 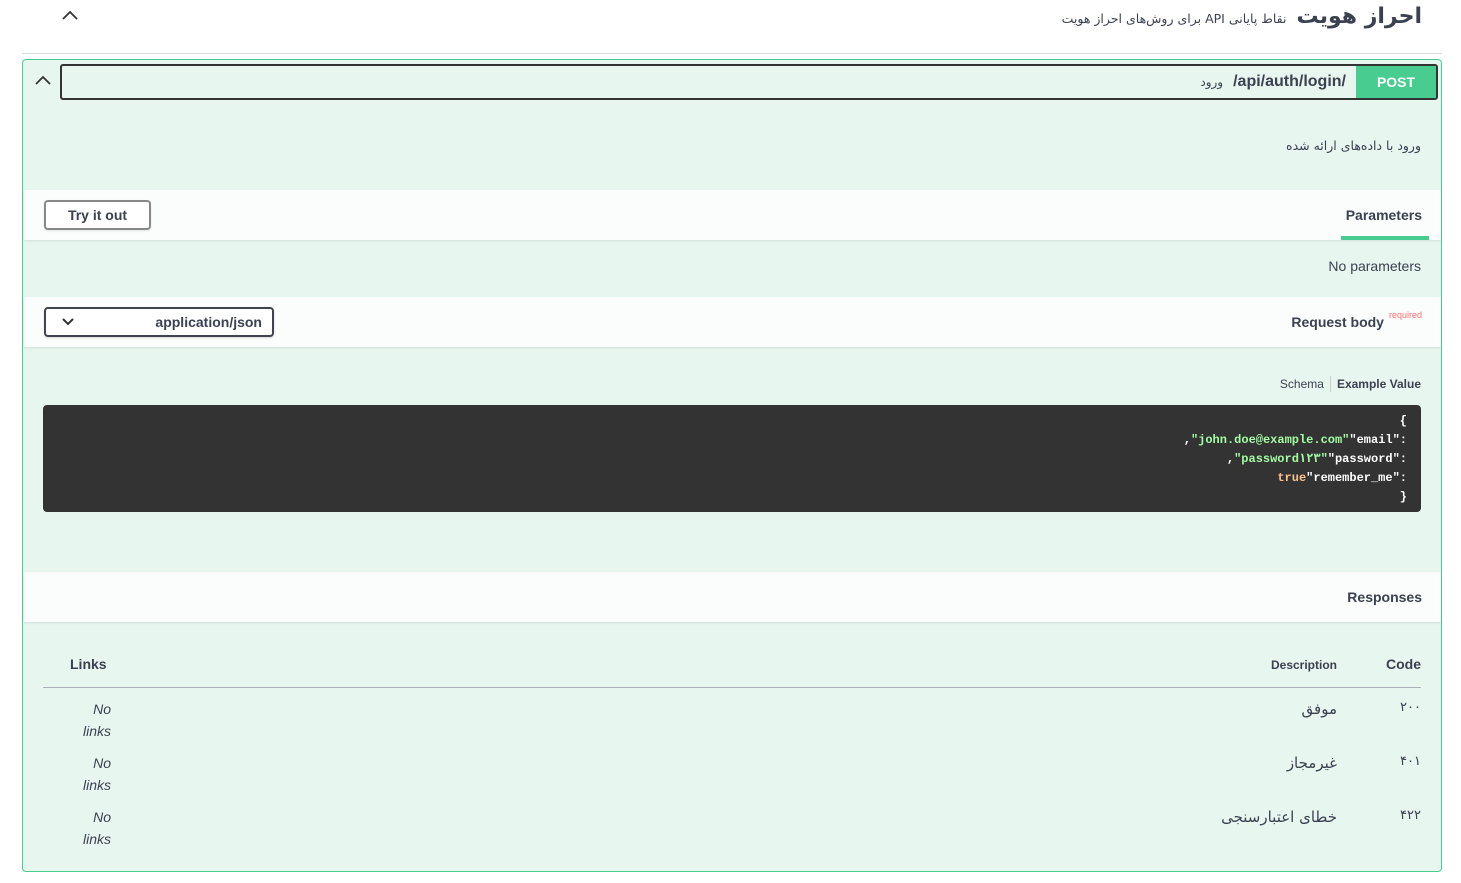 What do you see at coordinates (732, 769) in the screenshot?
I see `table-row: No links غیرمجاز ۴۰۱` at bounding box center [732, 769].